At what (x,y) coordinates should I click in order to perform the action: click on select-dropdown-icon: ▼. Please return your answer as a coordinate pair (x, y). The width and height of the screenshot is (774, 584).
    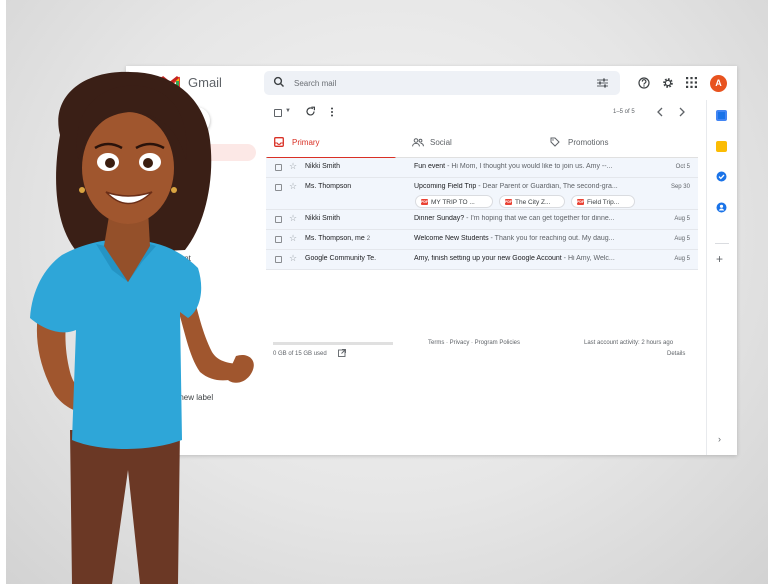
    Looking at the image, I should click on (288, 111).